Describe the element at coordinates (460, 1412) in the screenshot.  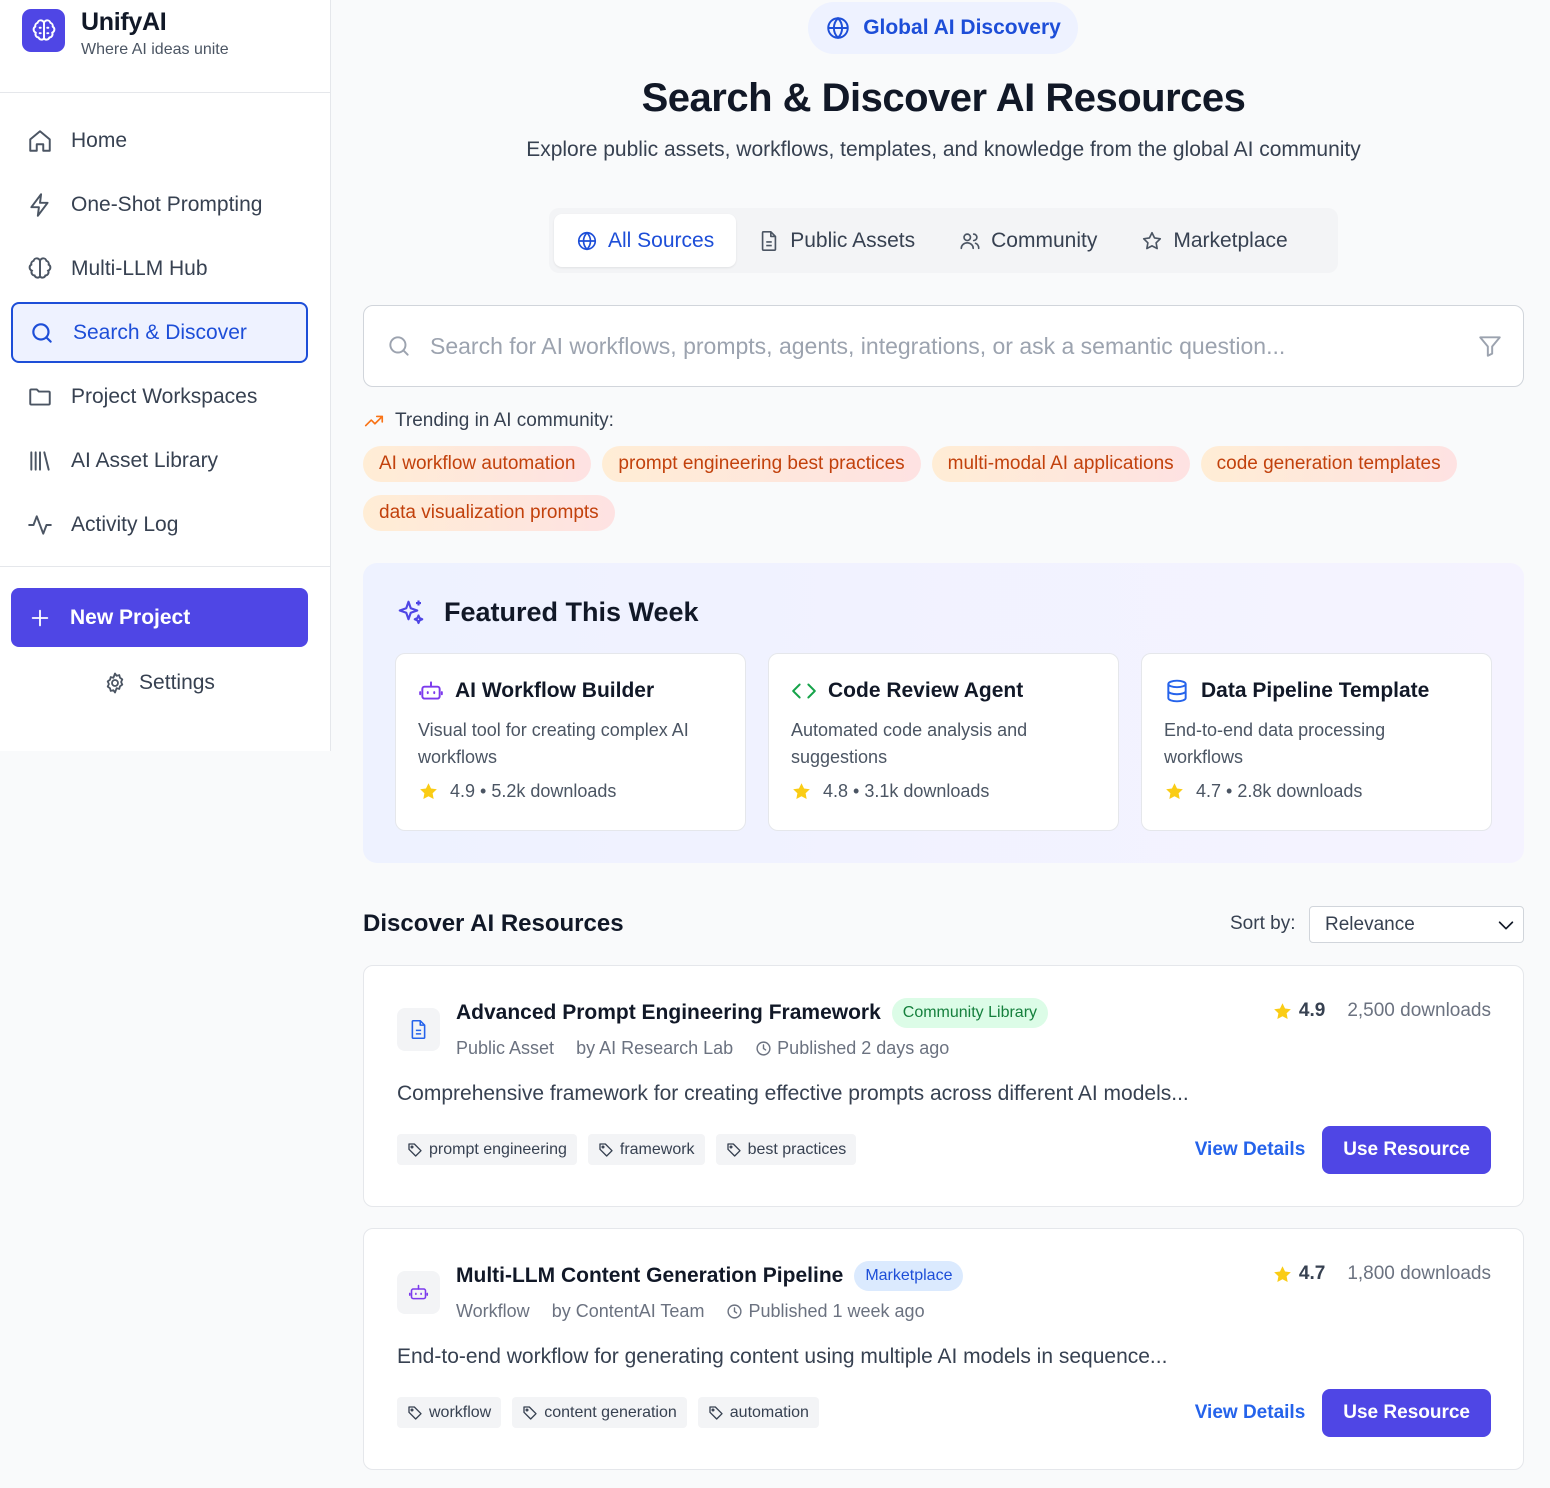
I see `tag-label: workflow` at that location.